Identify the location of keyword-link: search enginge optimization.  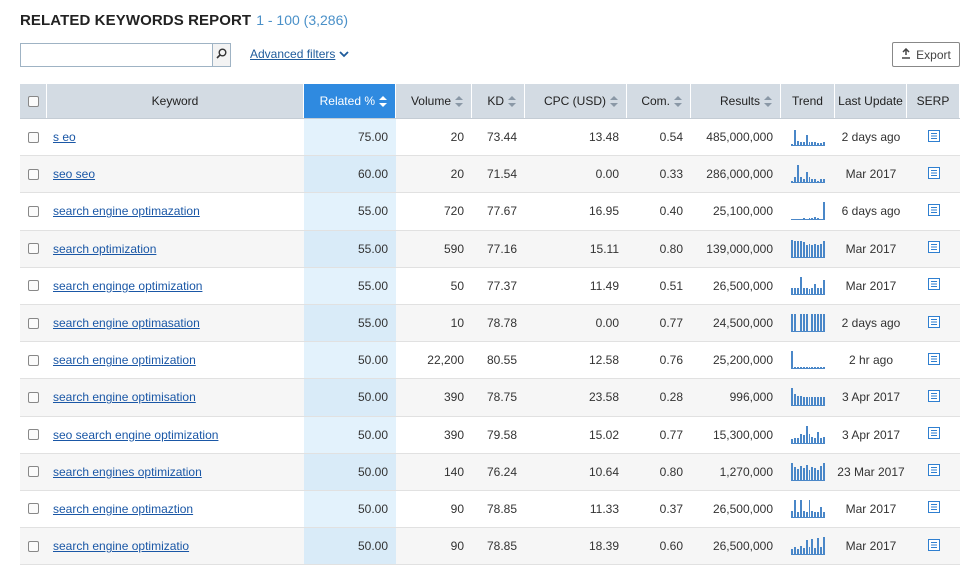
(127, 286).